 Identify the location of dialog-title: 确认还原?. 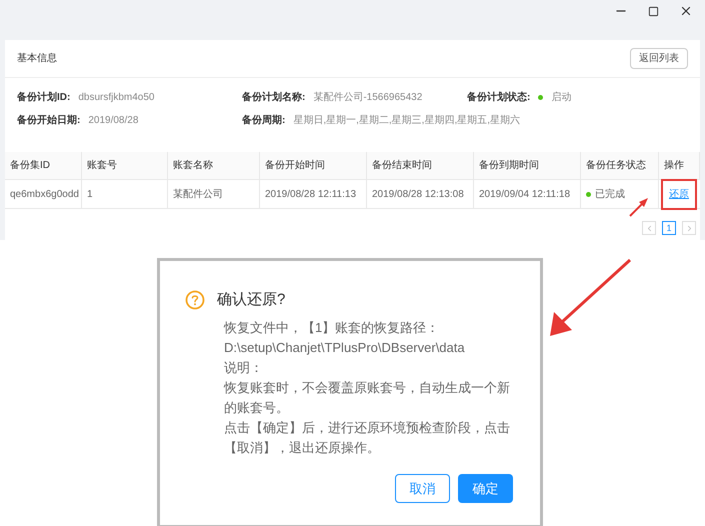
(251, 300).